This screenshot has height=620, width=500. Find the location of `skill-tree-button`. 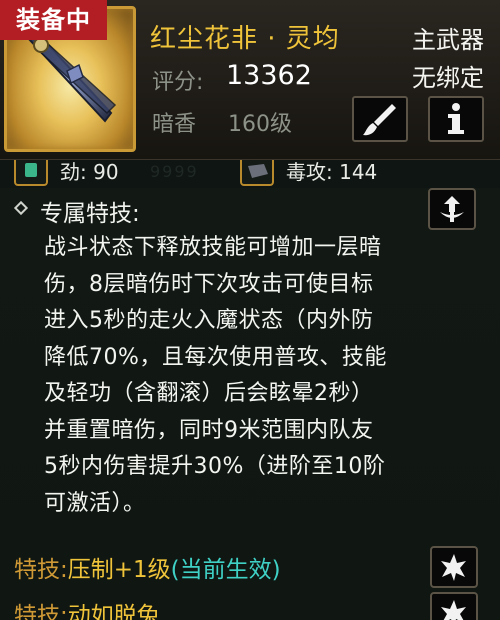

skill-tree-button is located at coordinates (452, 209).